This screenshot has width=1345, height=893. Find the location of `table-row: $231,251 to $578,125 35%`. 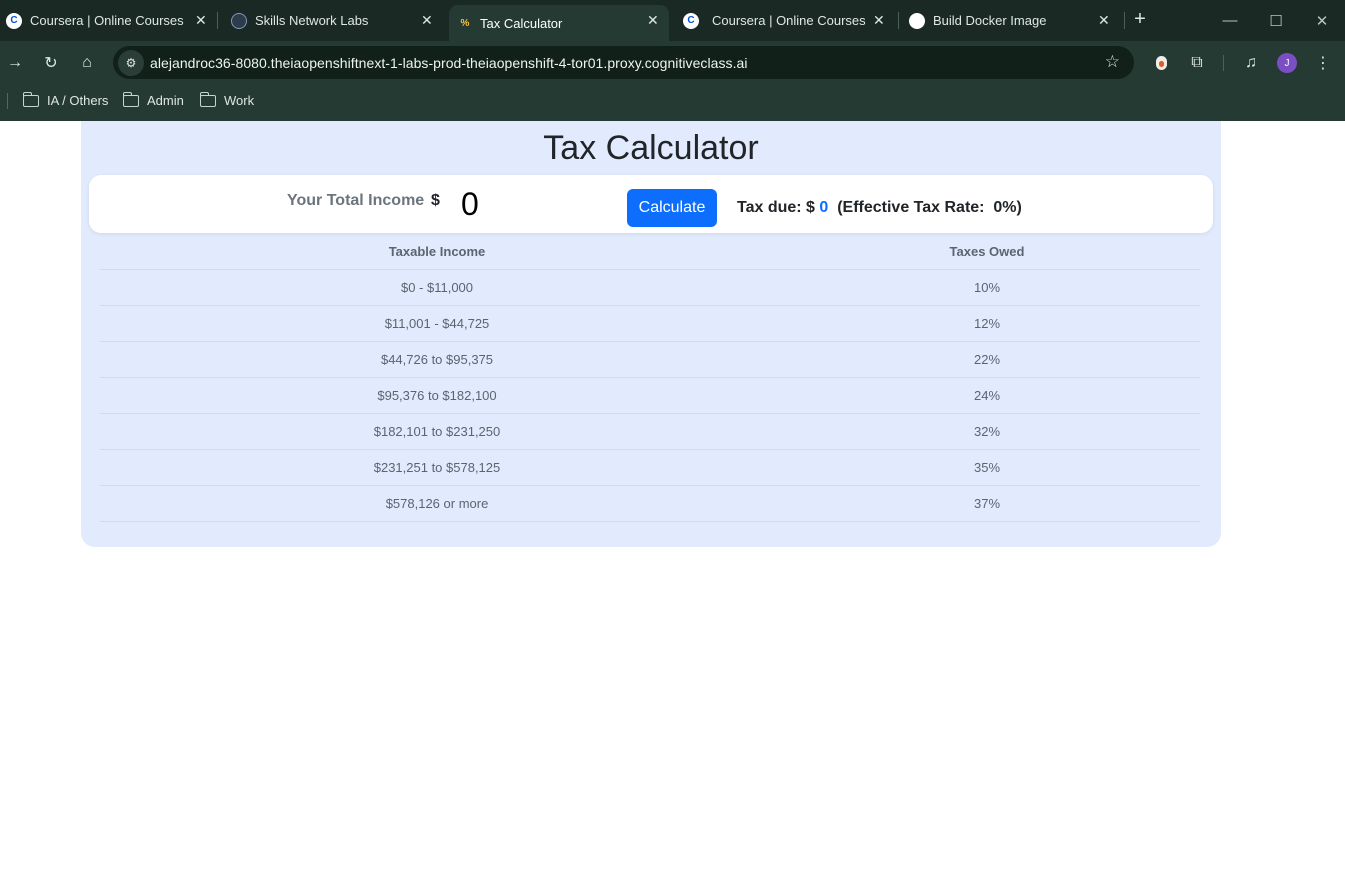

table-row: $231,251 to $578,125 35% is located at coordinates (650, 467).